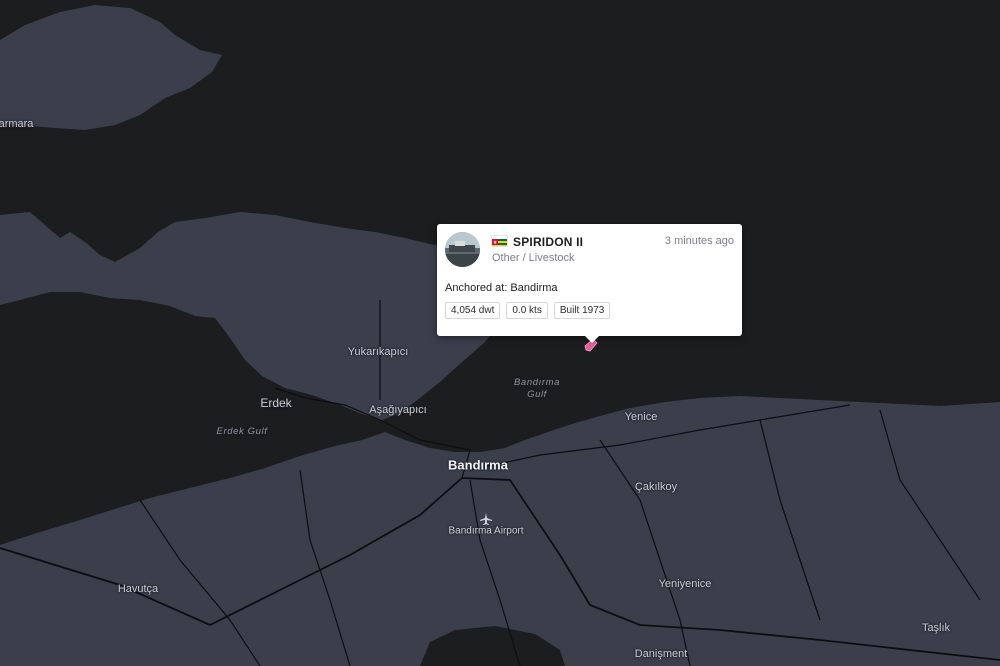 The image size is (1000, 666). I want to click on poi-bandirma-airport: Bandırma Airport, so click(485, 531).